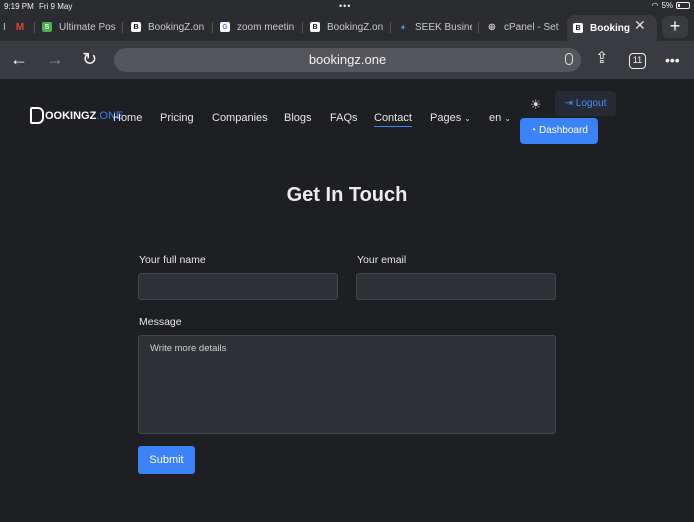 This screenshot has height=522, width=694. What do you see at coordinates (492, 27) in the screenshot?
I see `globe-icon: ⊕` at bounding box center [492, 27].